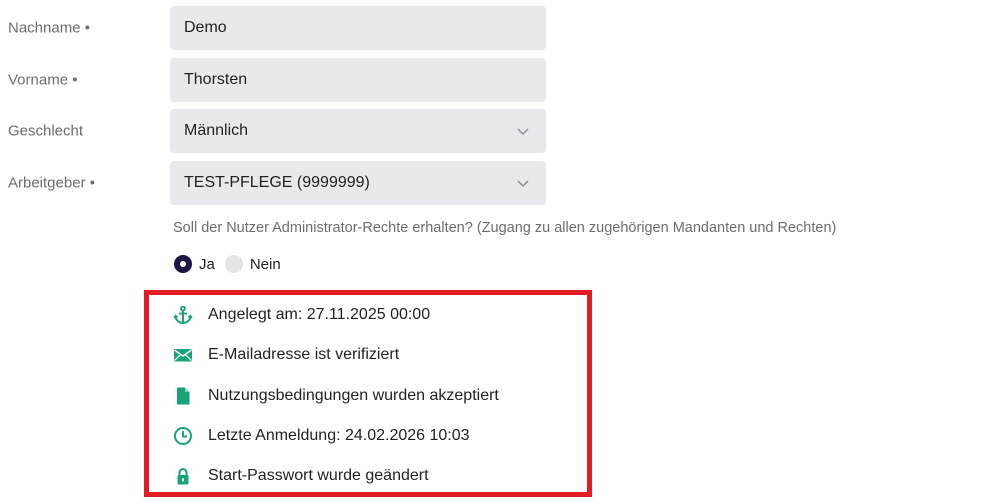 Image resolution: width=986 pixels, height=500 pixels. What do you see at coordinates (43, 80) in the screenshot?
I see `firstname-label: Vorname •` at bounding box center [43, 80].